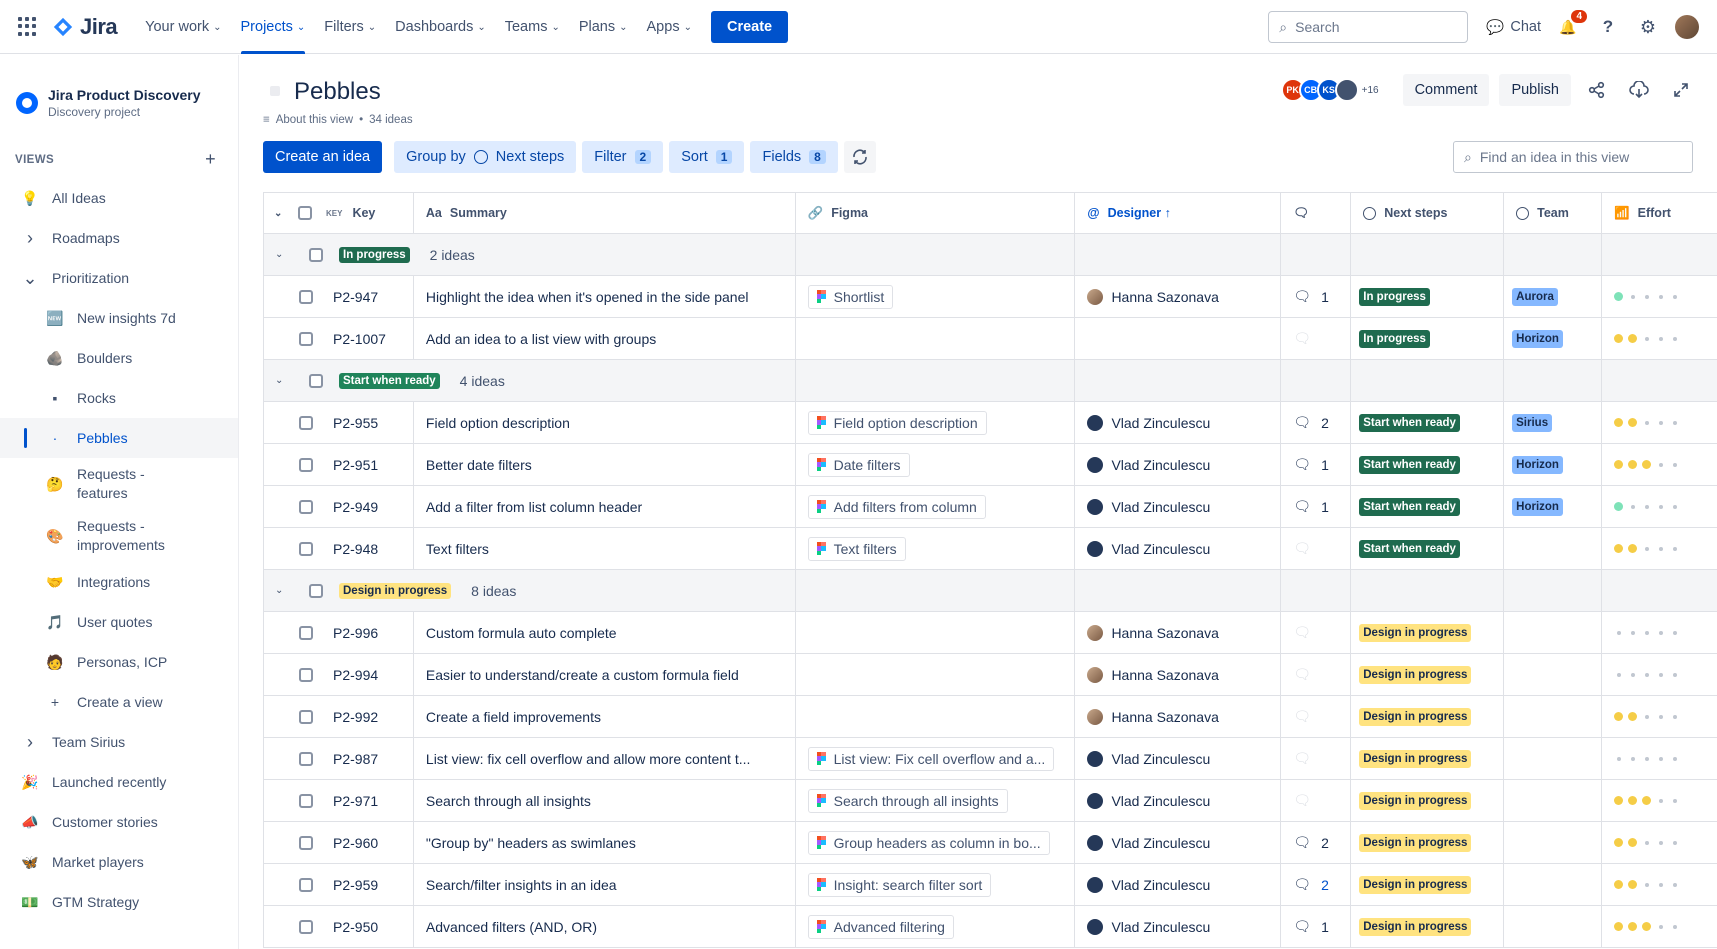  I want to click on idea-key: P2-1007, so click(359, 339).